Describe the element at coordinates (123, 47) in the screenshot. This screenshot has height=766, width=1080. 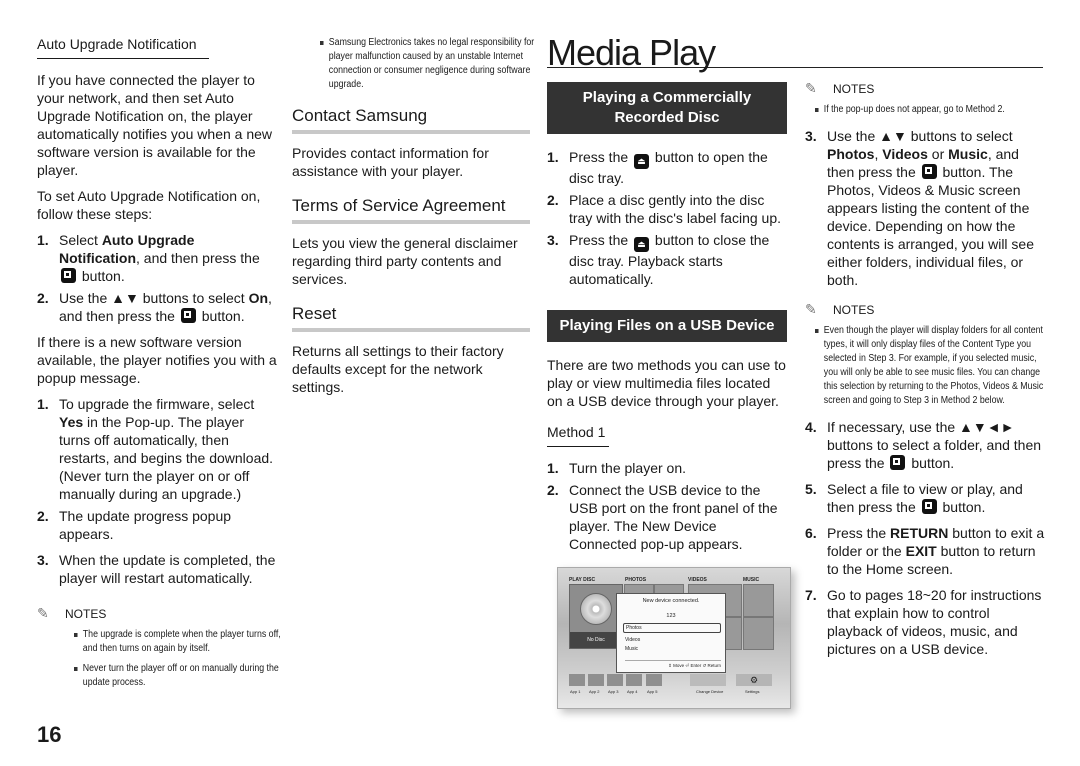
I see `auto-upgrade-heading: Auto Upgrade Notification` at that location.